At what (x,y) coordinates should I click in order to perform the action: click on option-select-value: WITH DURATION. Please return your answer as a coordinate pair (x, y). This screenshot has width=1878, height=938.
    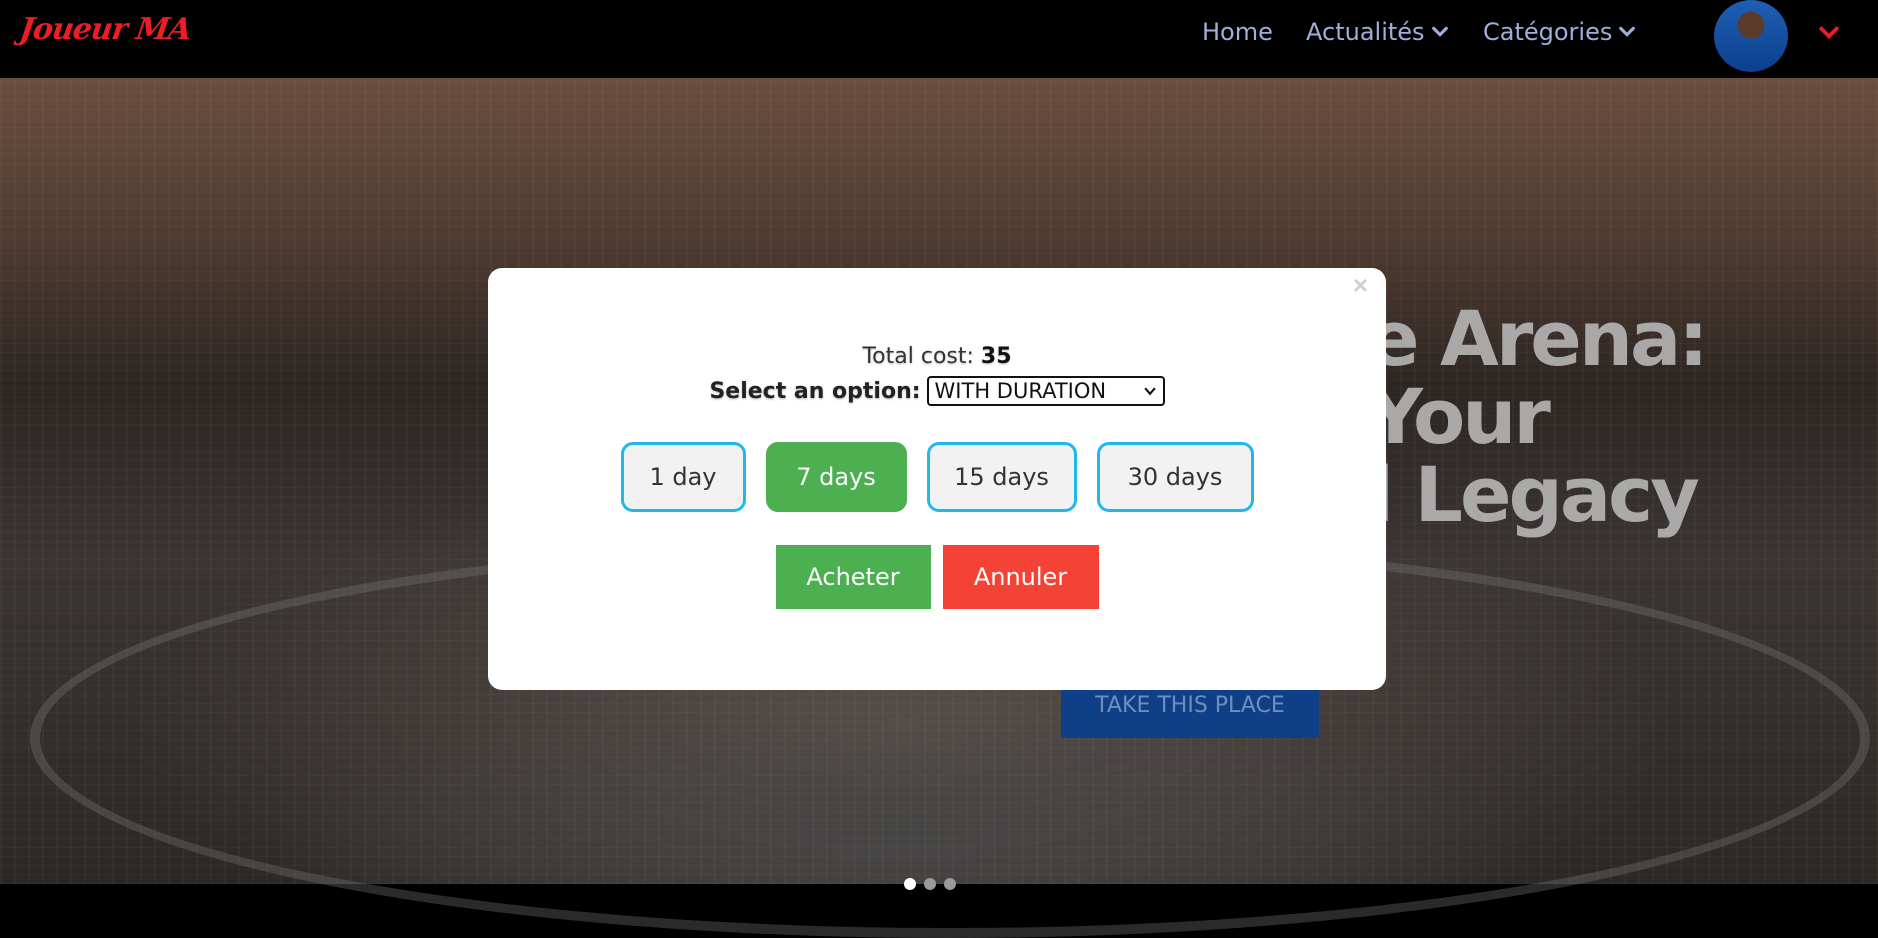
    Looking at the image, I should click on (1020, 391).